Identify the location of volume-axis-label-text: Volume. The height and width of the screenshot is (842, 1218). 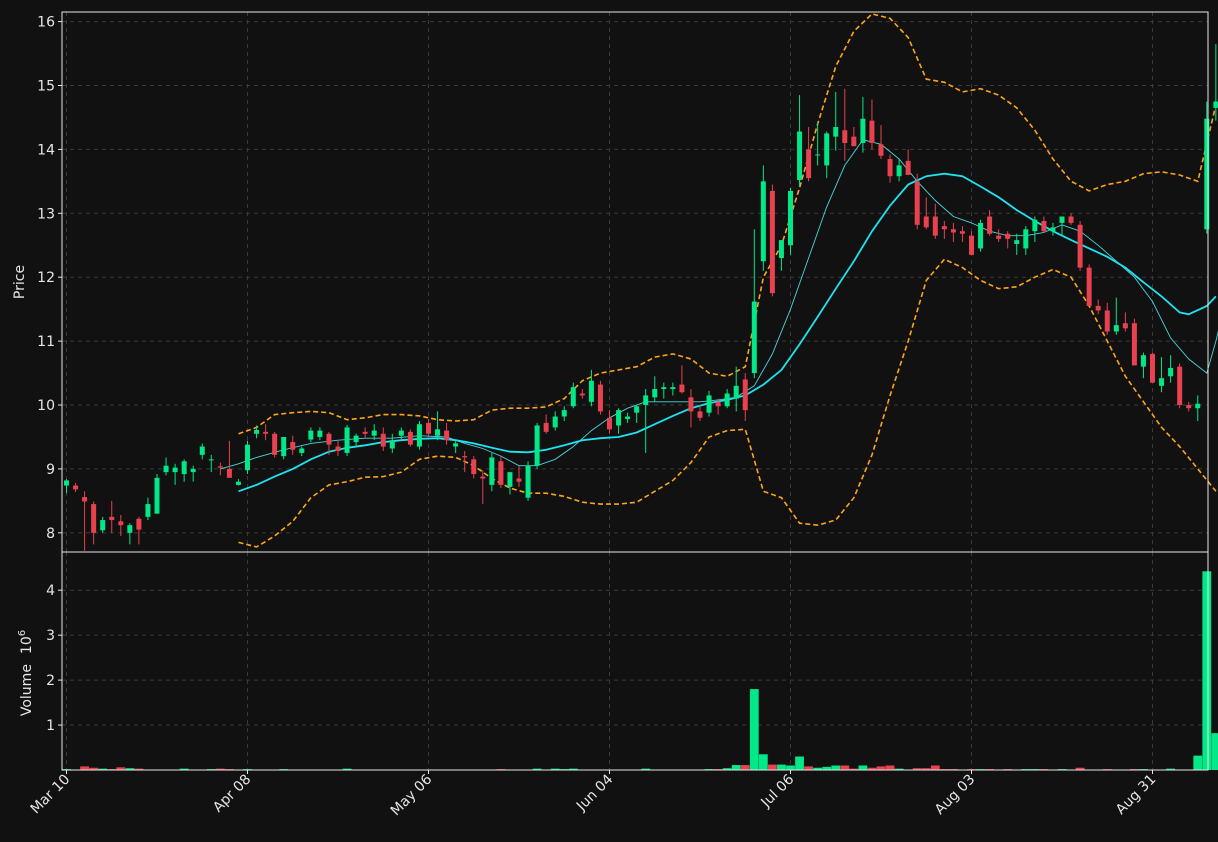
(27, 690).